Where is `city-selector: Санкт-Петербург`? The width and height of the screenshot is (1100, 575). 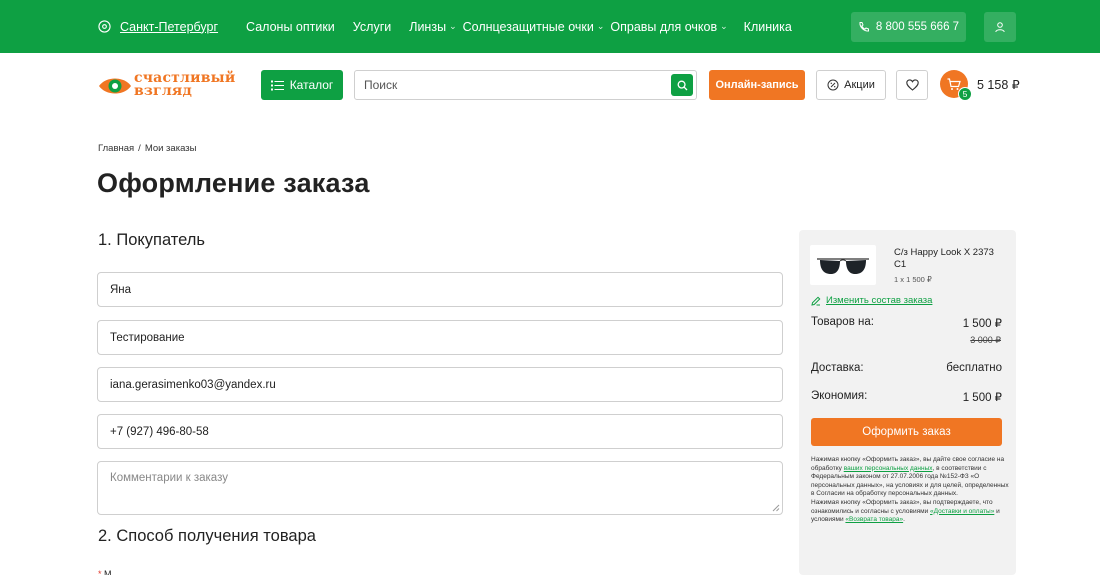
city-selector: Санкт-Петербург is located at coordinates (158, 27).